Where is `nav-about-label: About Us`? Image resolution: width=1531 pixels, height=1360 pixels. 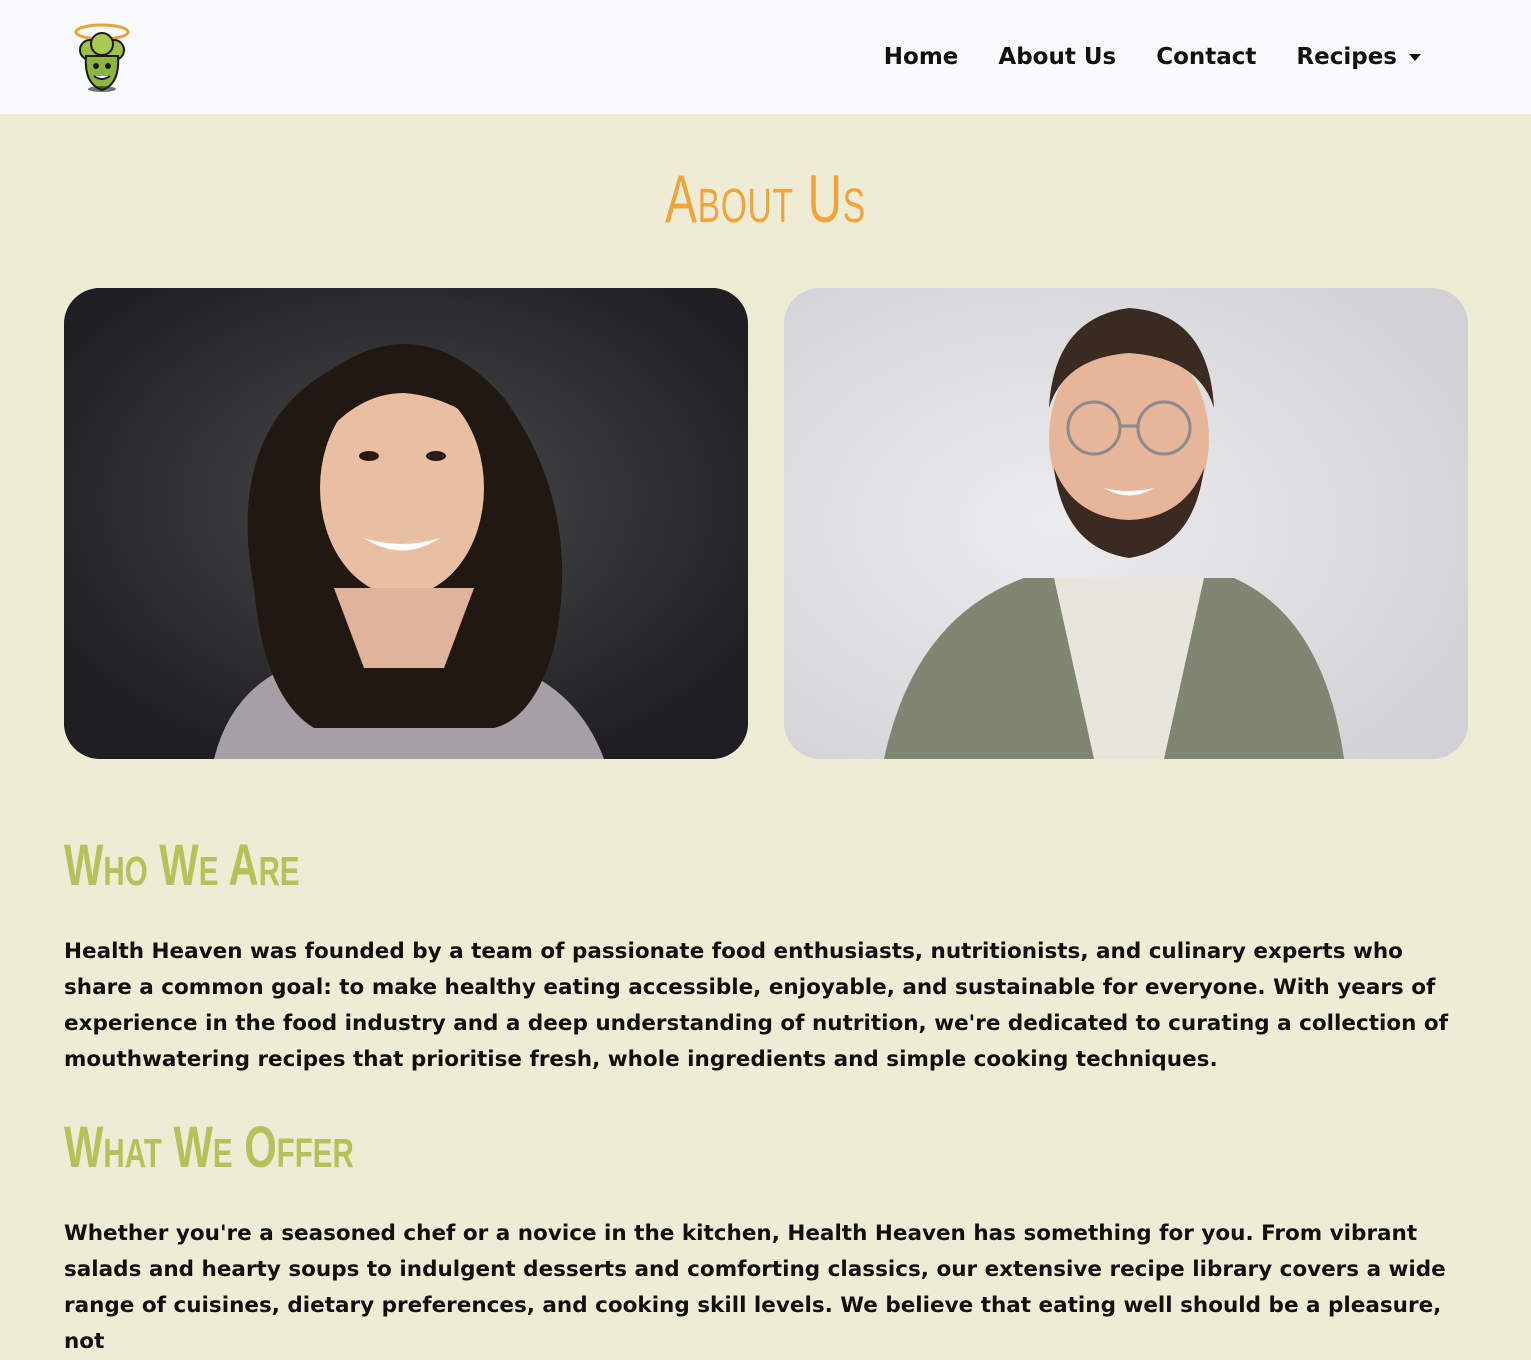
nav-about-label: About Us is located at coordinates (1057, 57).